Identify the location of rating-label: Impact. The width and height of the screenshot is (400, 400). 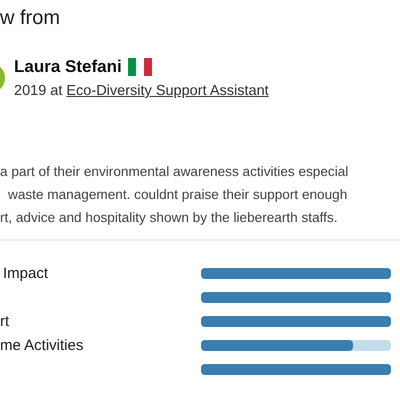
(25, 273).